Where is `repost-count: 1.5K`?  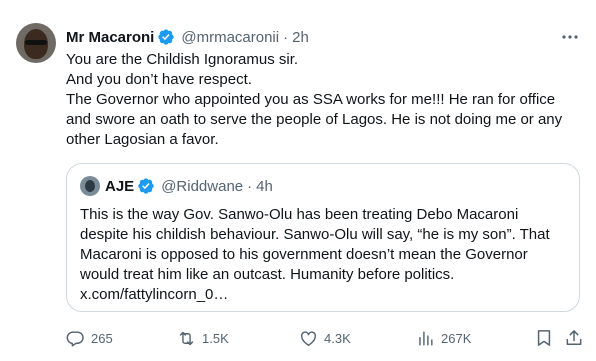
repost-count: 1.5K is located at coordinates (215, 338).